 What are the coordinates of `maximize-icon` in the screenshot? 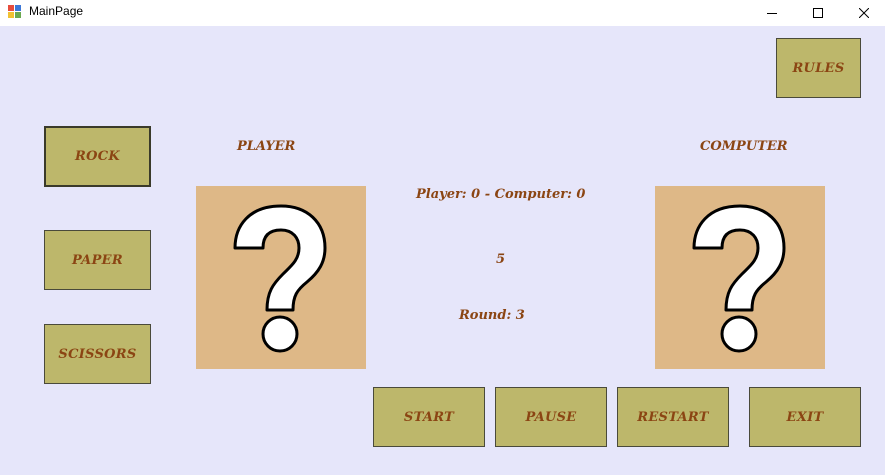 It's located at (818, 13).